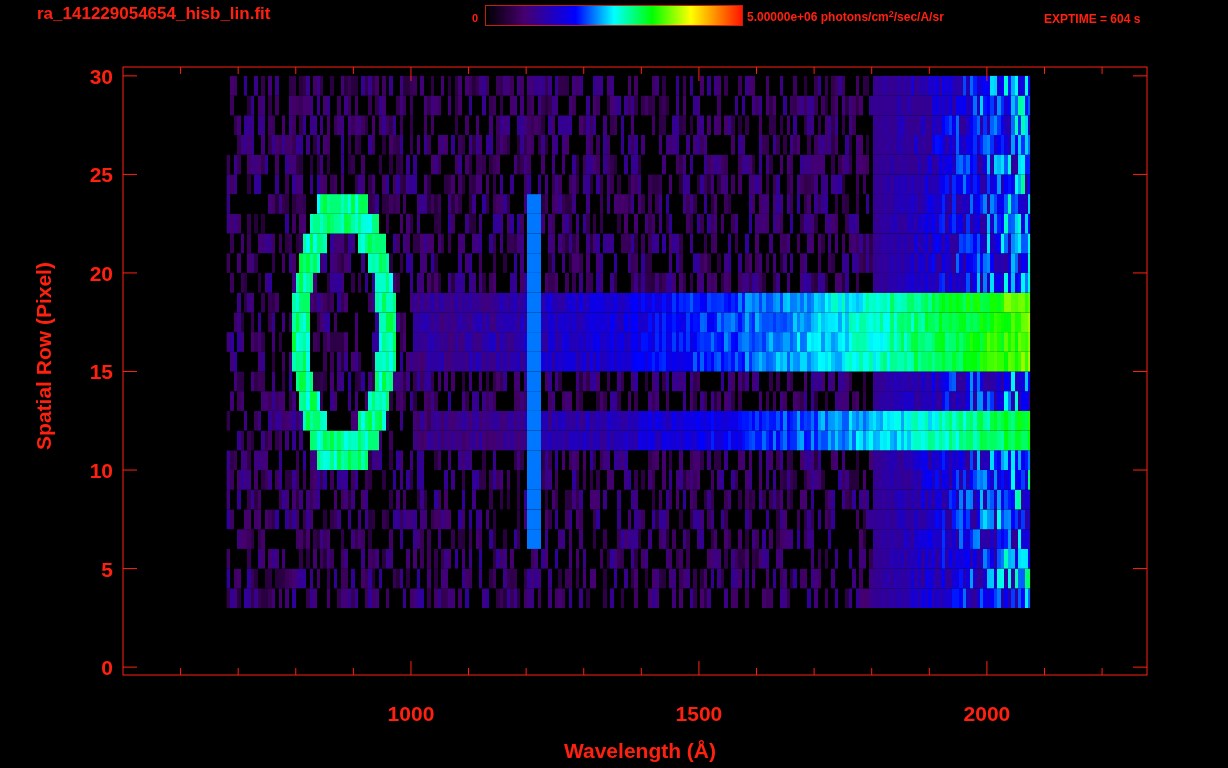  Describe the element at coordinates (43, 356) in the screenshot. I see `y-axis-label: Spatial Row (Pixel)` at that location.